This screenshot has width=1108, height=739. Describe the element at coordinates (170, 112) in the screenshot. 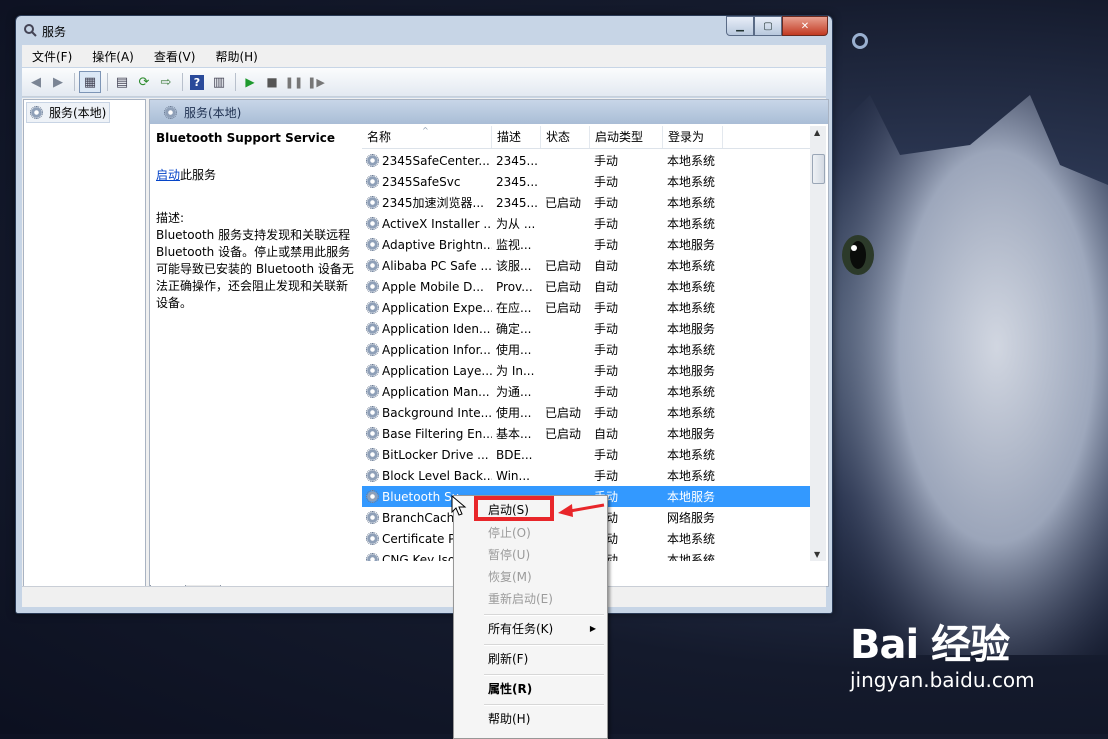

I see `services-gear-icon` at that location.